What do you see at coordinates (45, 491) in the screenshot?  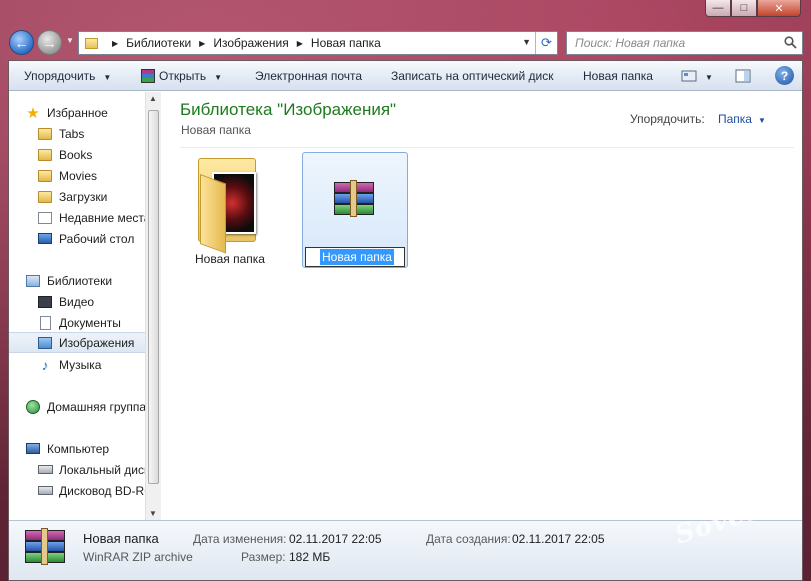 I see `optical-drive-icon` at bounding box center [45, 491].